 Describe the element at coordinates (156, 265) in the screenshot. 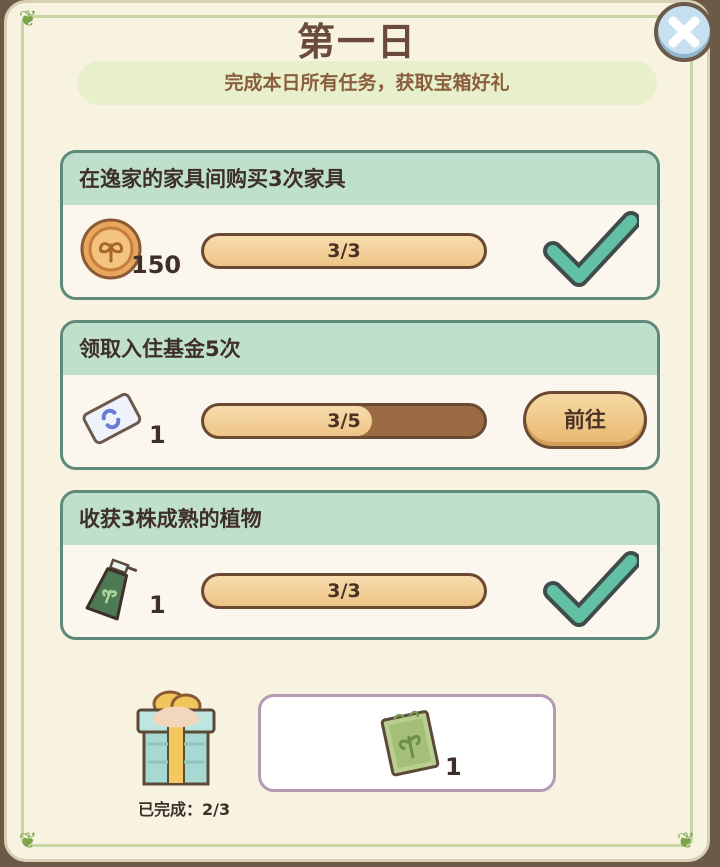

I see `reward-count: 150` at that location.